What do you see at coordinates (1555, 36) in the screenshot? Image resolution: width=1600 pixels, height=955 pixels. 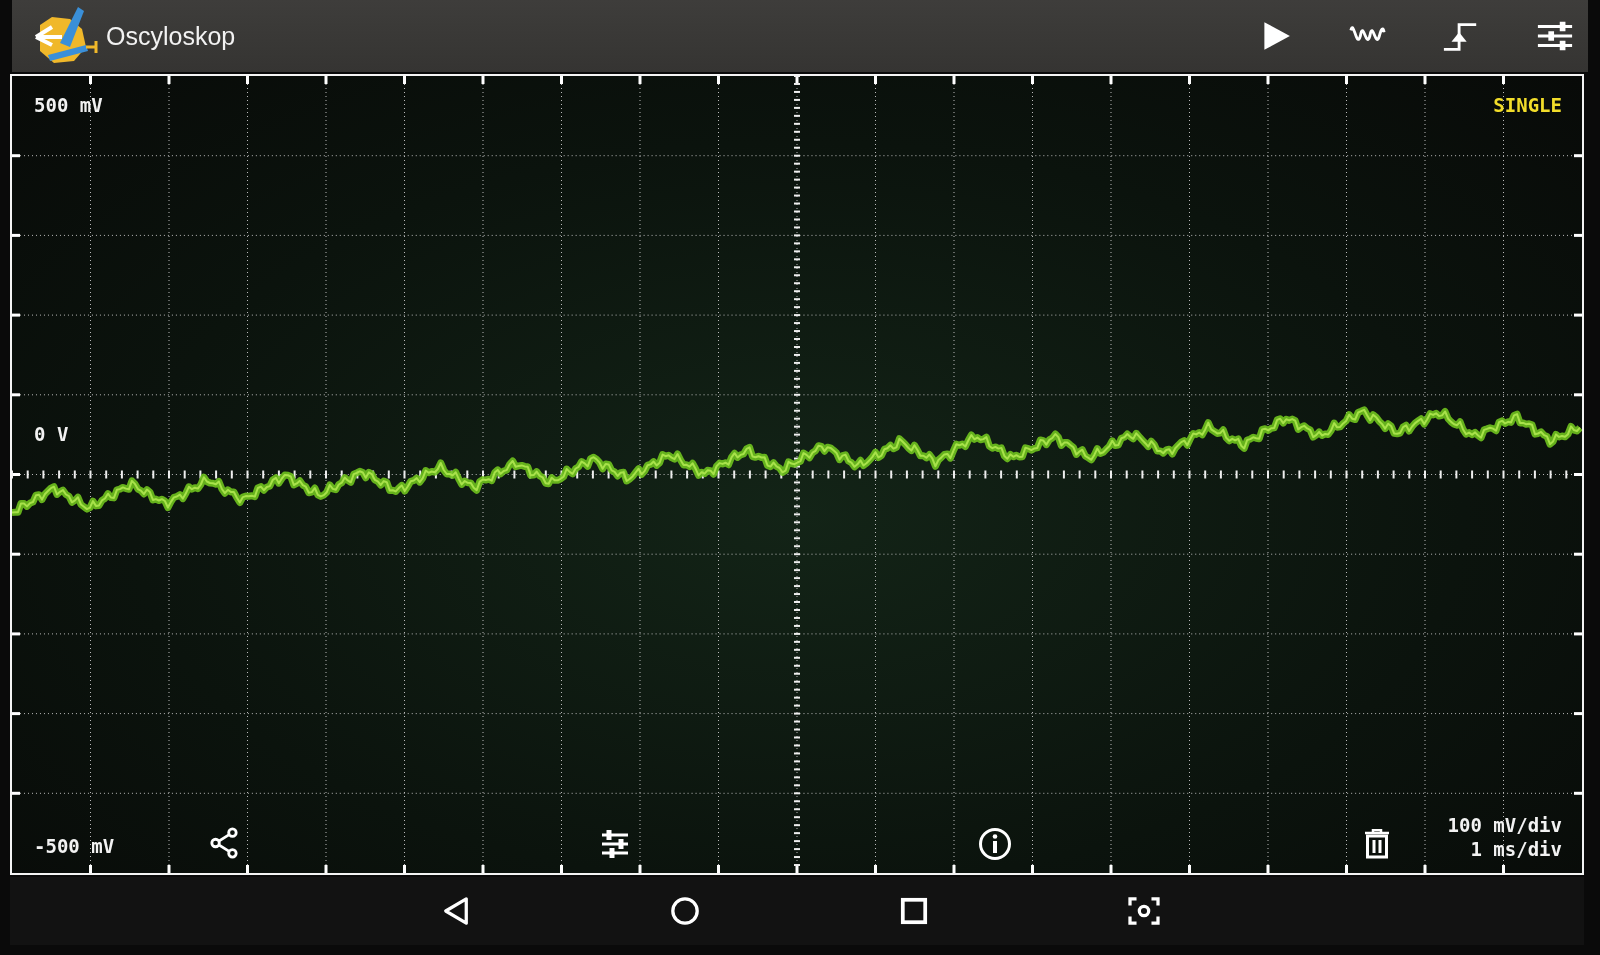 I see `settings-icon` at bounding box center [1555, 36].